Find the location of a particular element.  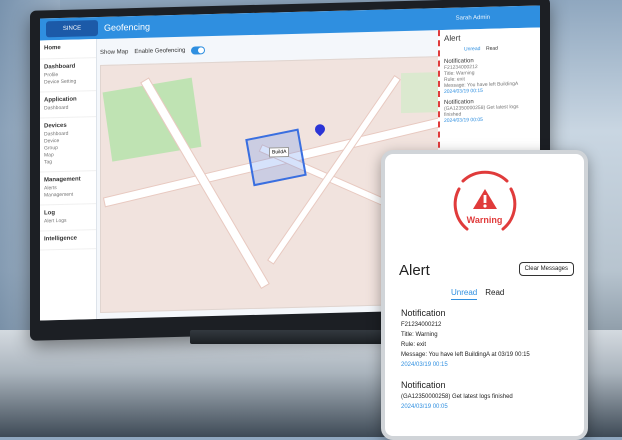

toggle-label: Enable Geofencing is located at coordinates (160, 51).